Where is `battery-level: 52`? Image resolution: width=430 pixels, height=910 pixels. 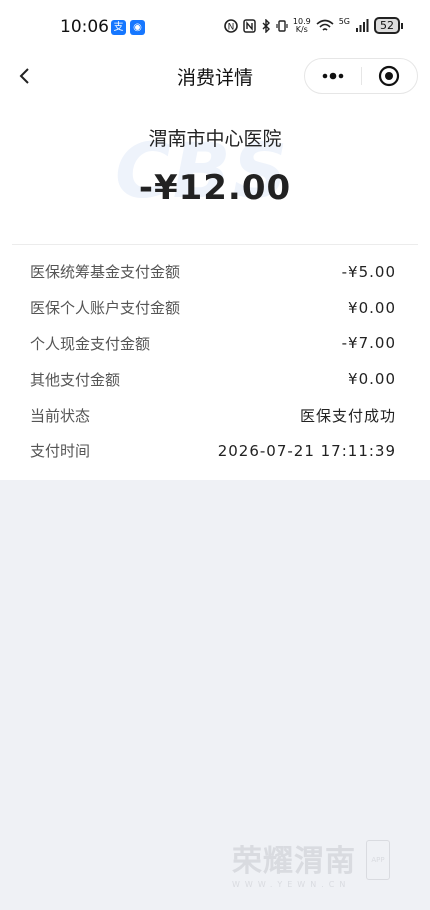
battery-level: 52 is located at coordinates (387, 25).